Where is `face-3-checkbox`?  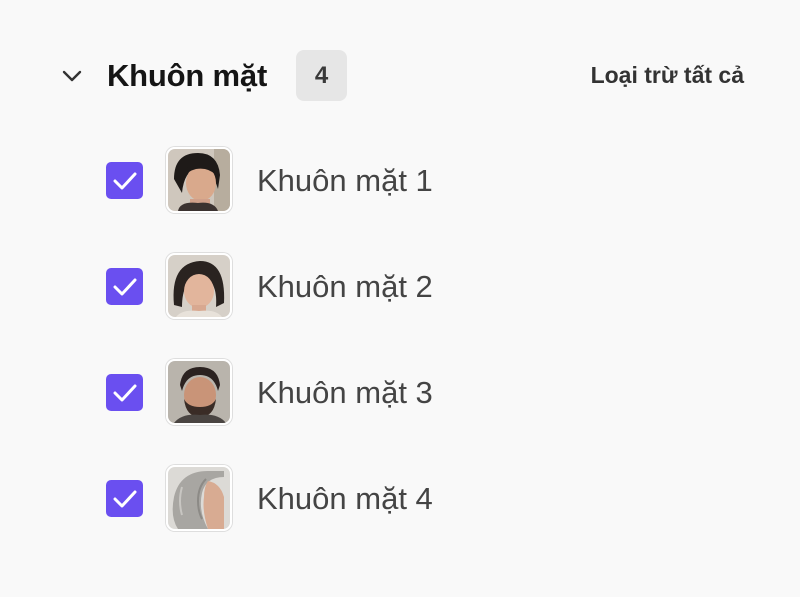
face-3-checkbox is located at coordinates (124, 392).